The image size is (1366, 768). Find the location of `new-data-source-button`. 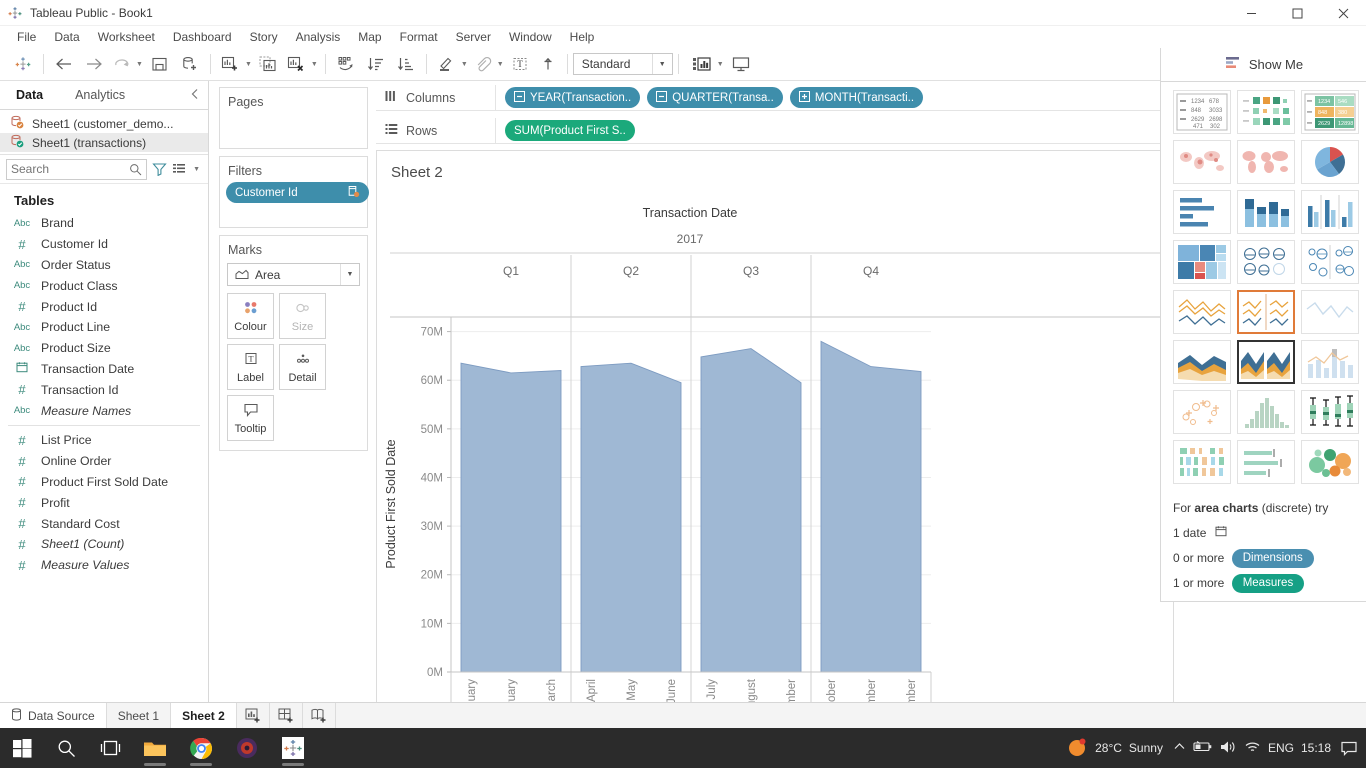

new-data-source-button is located at coordinates (190, 64).